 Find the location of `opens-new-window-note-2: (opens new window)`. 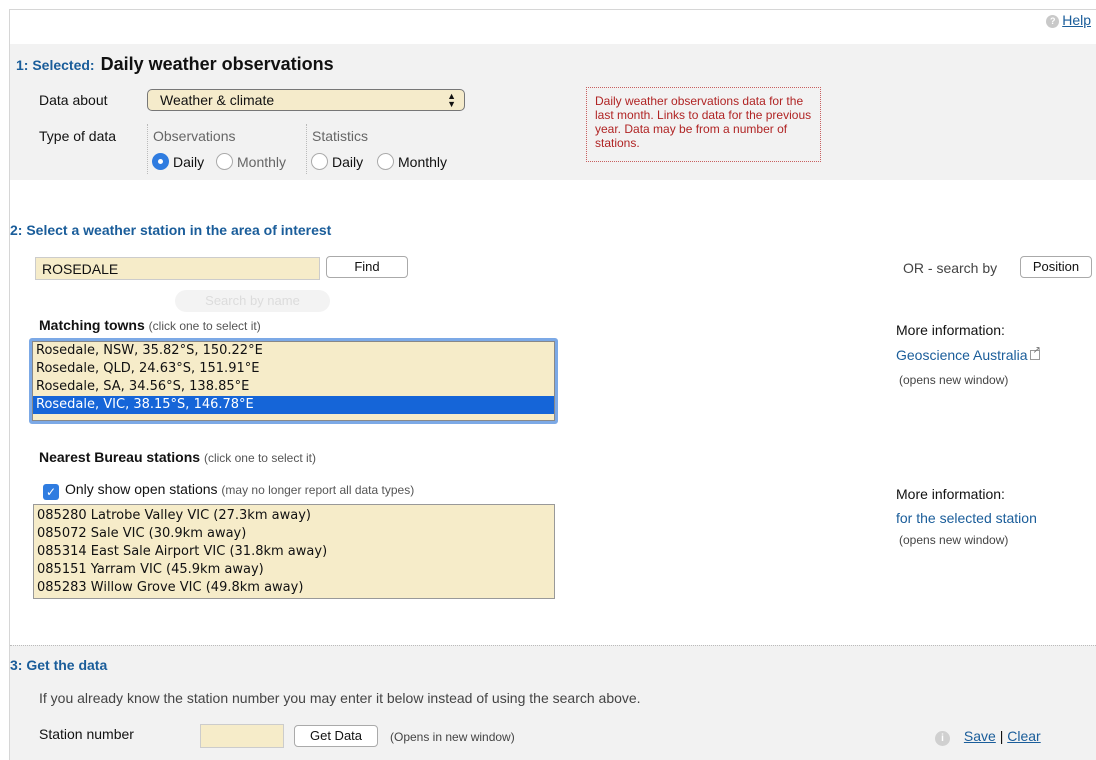

opens-new-window-note-2: (opens new window) is located at coordinates (954, 540).